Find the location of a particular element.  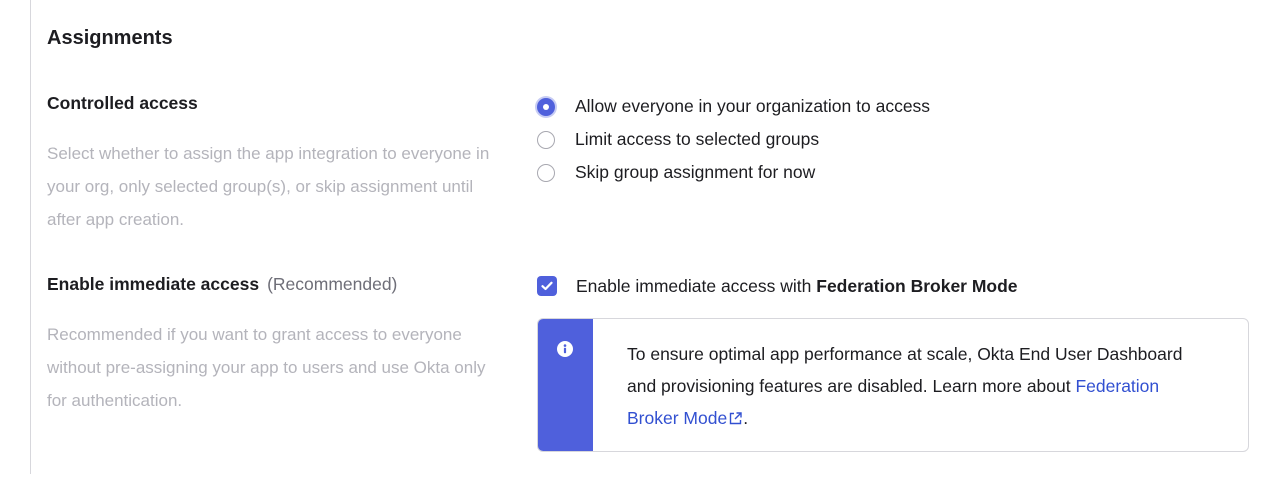

radio-button-limit-groups is located at coordinates (546, 139).